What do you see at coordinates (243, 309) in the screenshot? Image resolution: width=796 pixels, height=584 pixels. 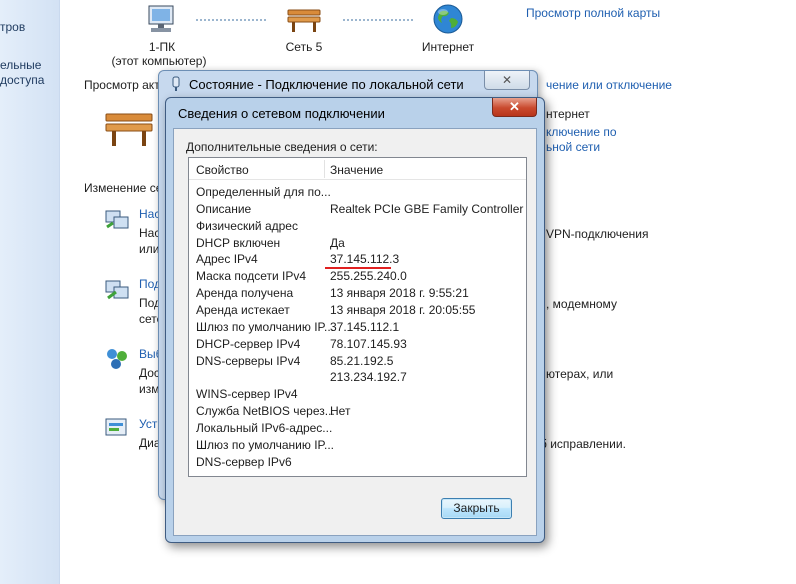 I see `property-cell: Аренда истекает` at bounding box center [243, 309].